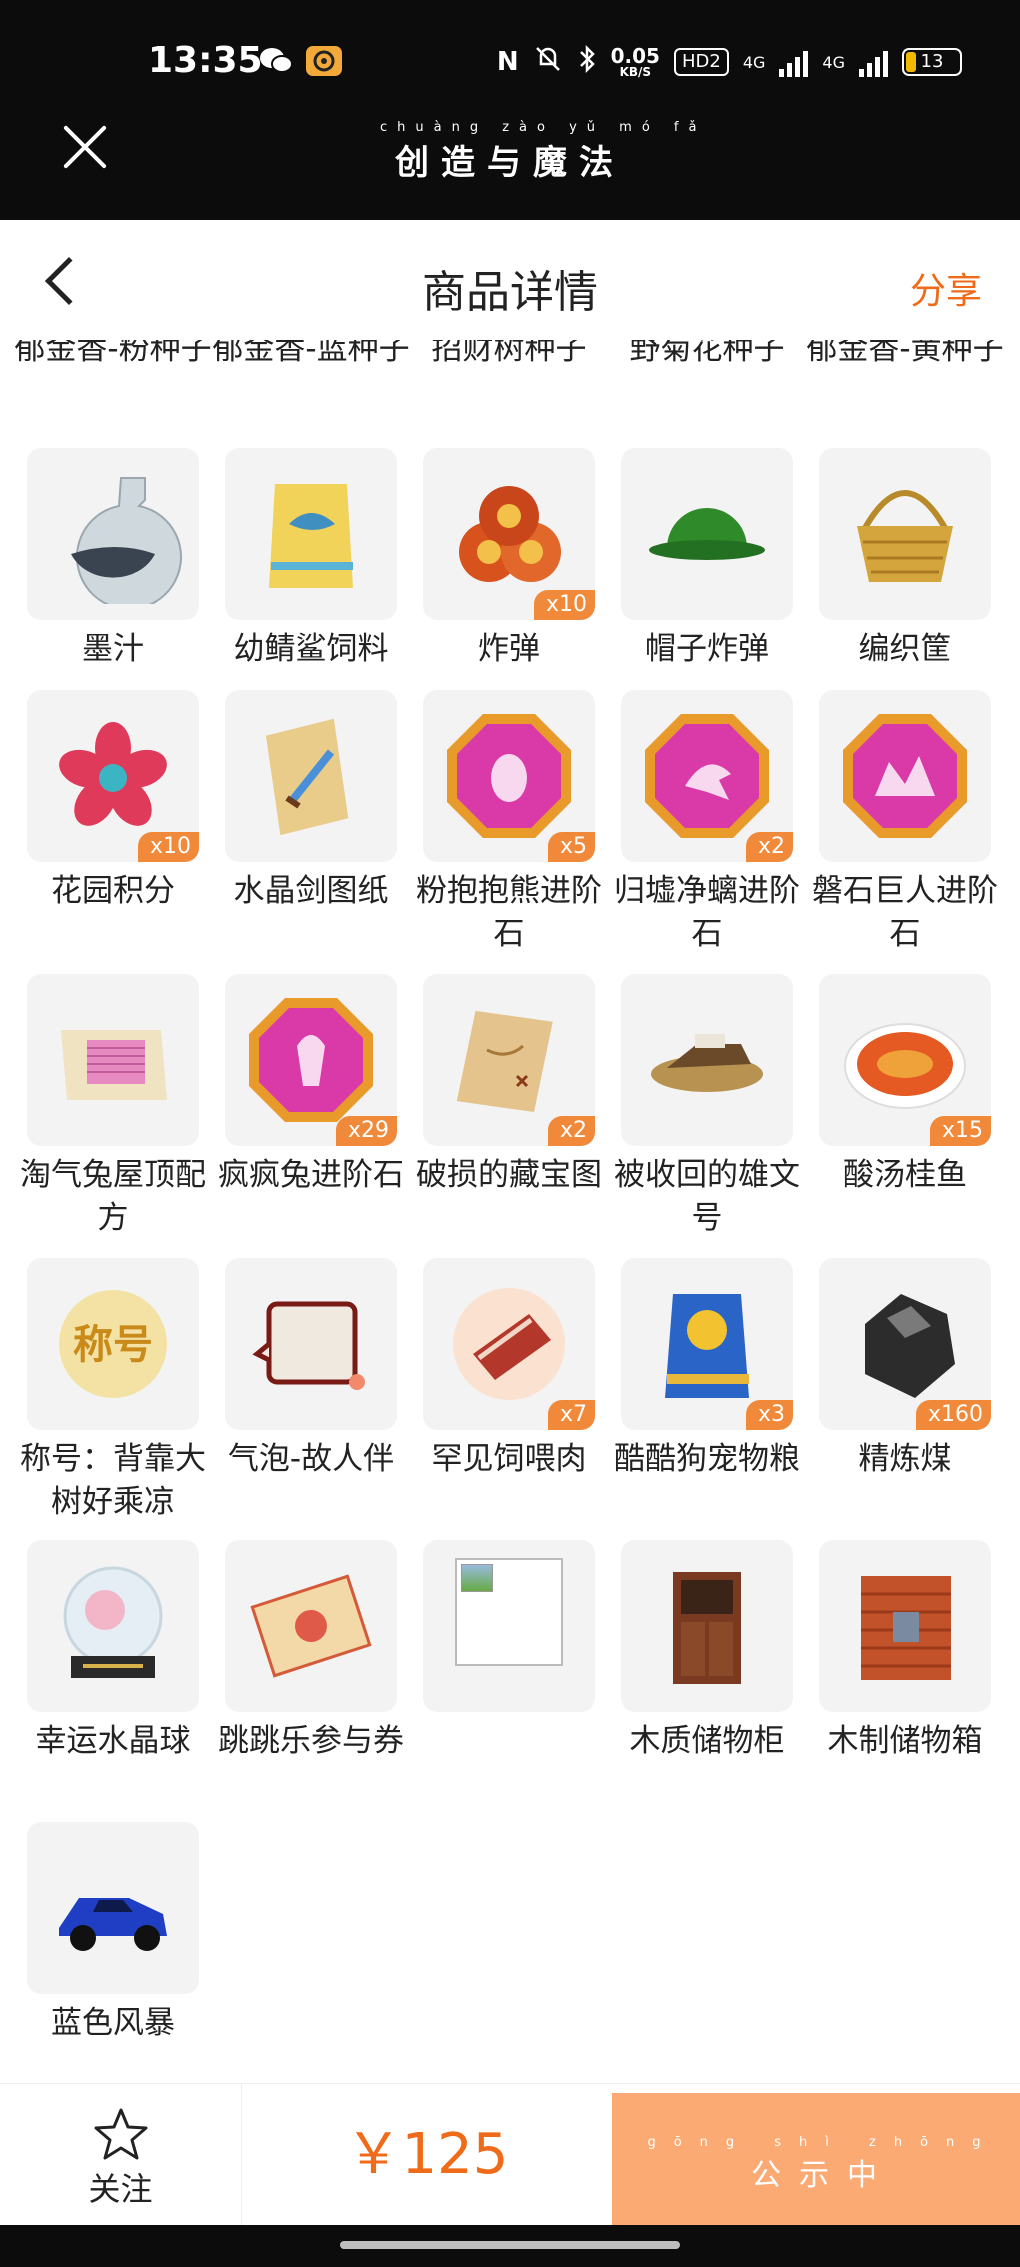 This screenshot has height=2267, width=1020. Describe the element at coordinates (960, 1131) in the screenshot. I see `quantity-badge: x15` at that location.